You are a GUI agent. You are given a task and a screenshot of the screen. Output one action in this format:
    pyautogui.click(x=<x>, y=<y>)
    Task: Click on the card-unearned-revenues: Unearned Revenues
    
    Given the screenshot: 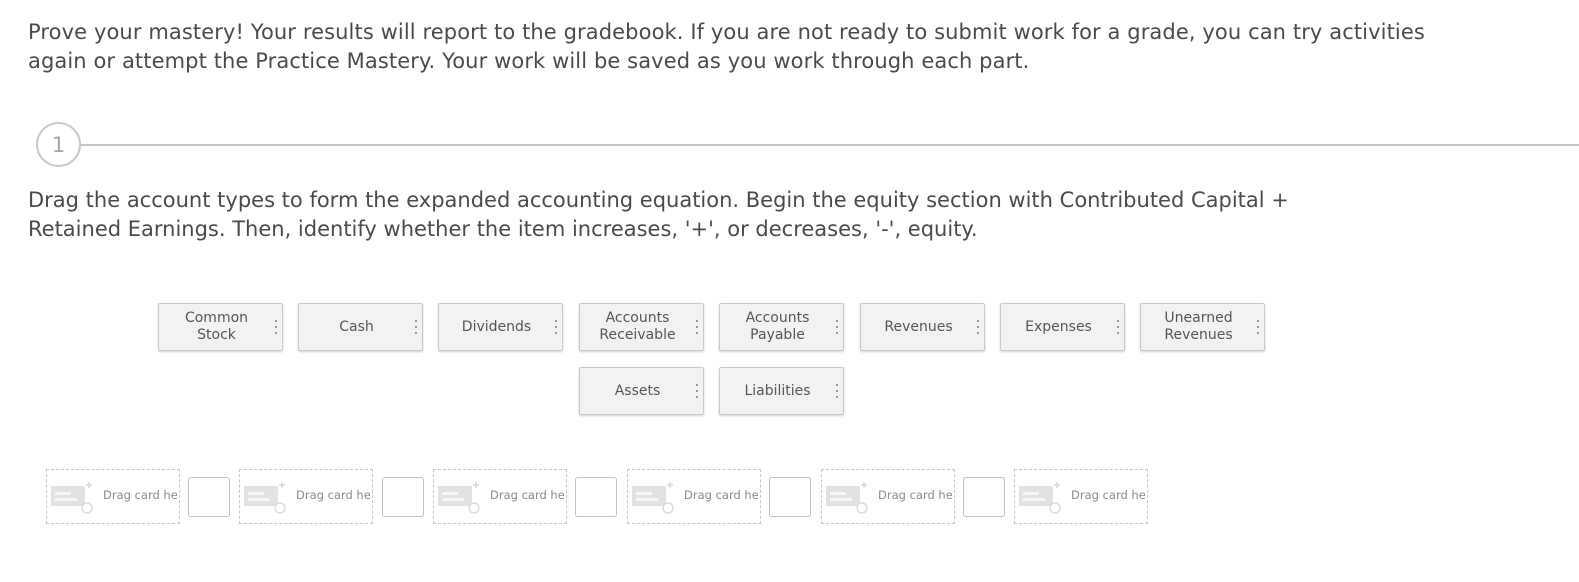 What is the action you would take?
    pyautogui.click(x=1202, y=327)
    